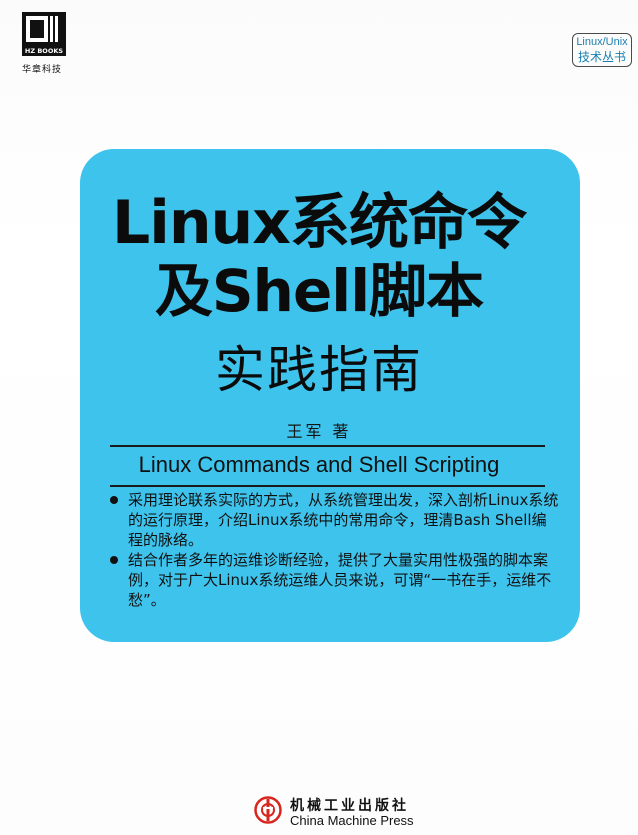 This screenshot has width=638, height=835. I want to click on divider-bottom, so click(327, 486).